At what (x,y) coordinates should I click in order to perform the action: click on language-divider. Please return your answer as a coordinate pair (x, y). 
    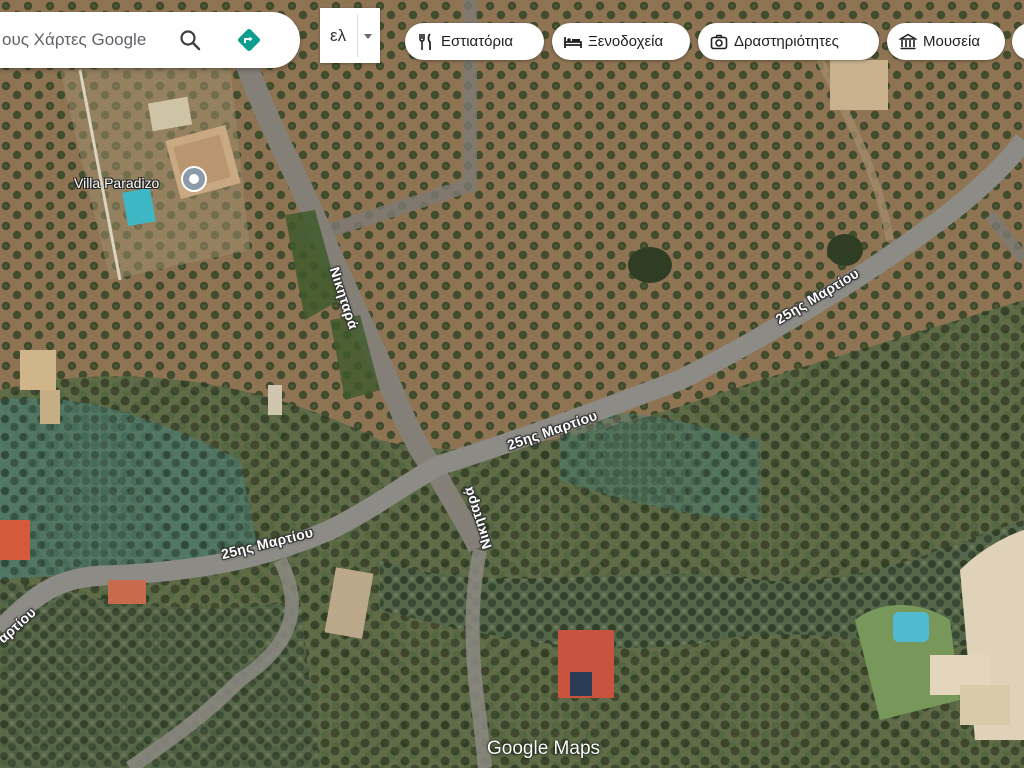
    Looking at the image, I should click on (357, 35).